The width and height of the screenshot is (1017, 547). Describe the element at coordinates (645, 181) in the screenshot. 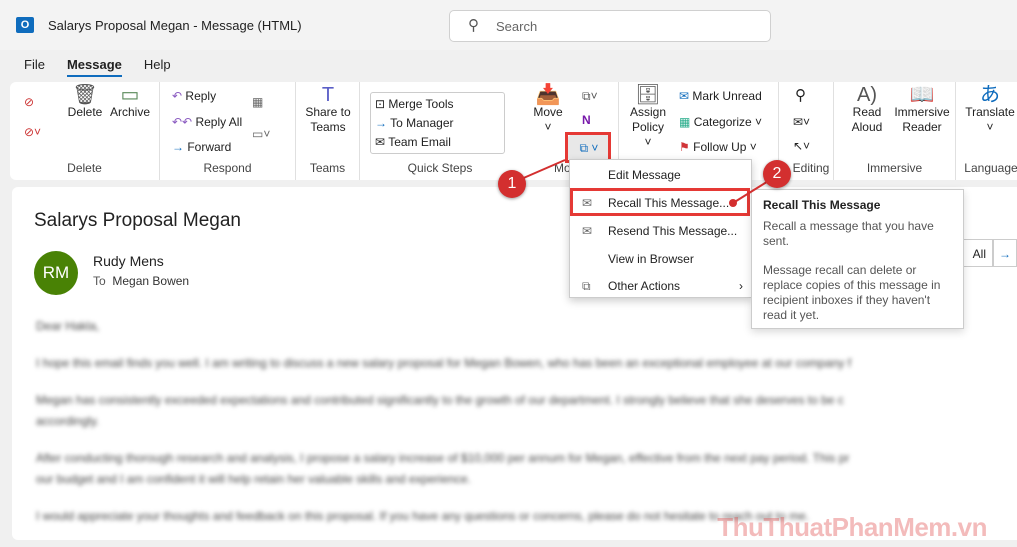

I see `annotation-lines` at that location.